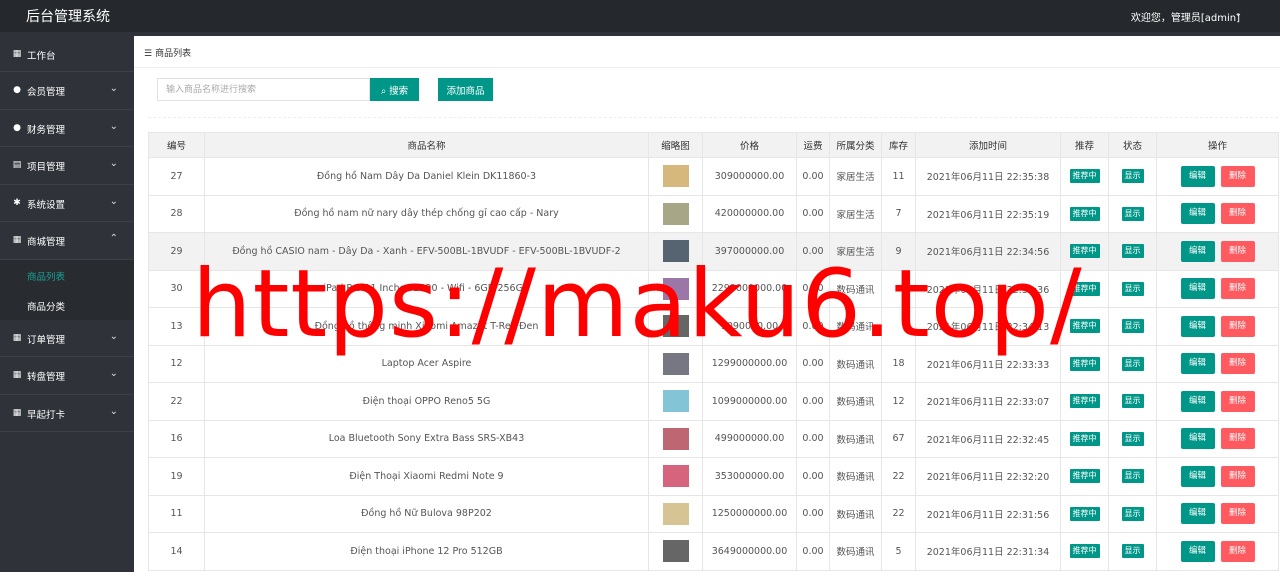  I want to click on gear-icon: ✱, so click(17, 202).